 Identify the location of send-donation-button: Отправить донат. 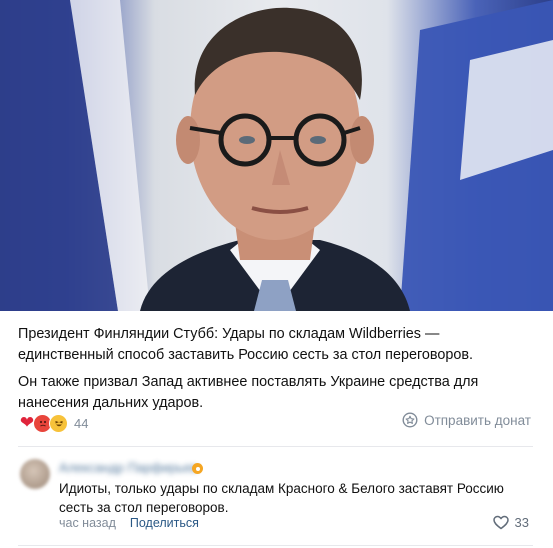
(466, 420).